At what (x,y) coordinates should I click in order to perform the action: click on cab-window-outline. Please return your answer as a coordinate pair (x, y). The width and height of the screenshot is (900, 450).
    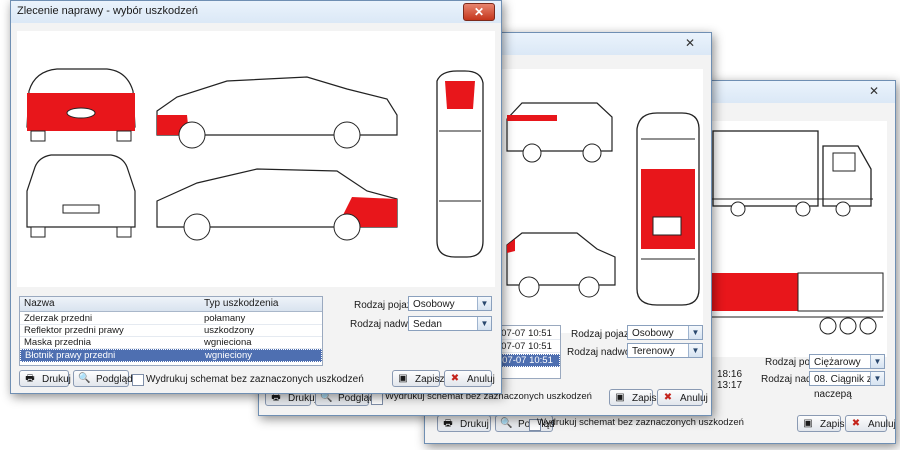
    Looking at the image, I should click on (844, 162).